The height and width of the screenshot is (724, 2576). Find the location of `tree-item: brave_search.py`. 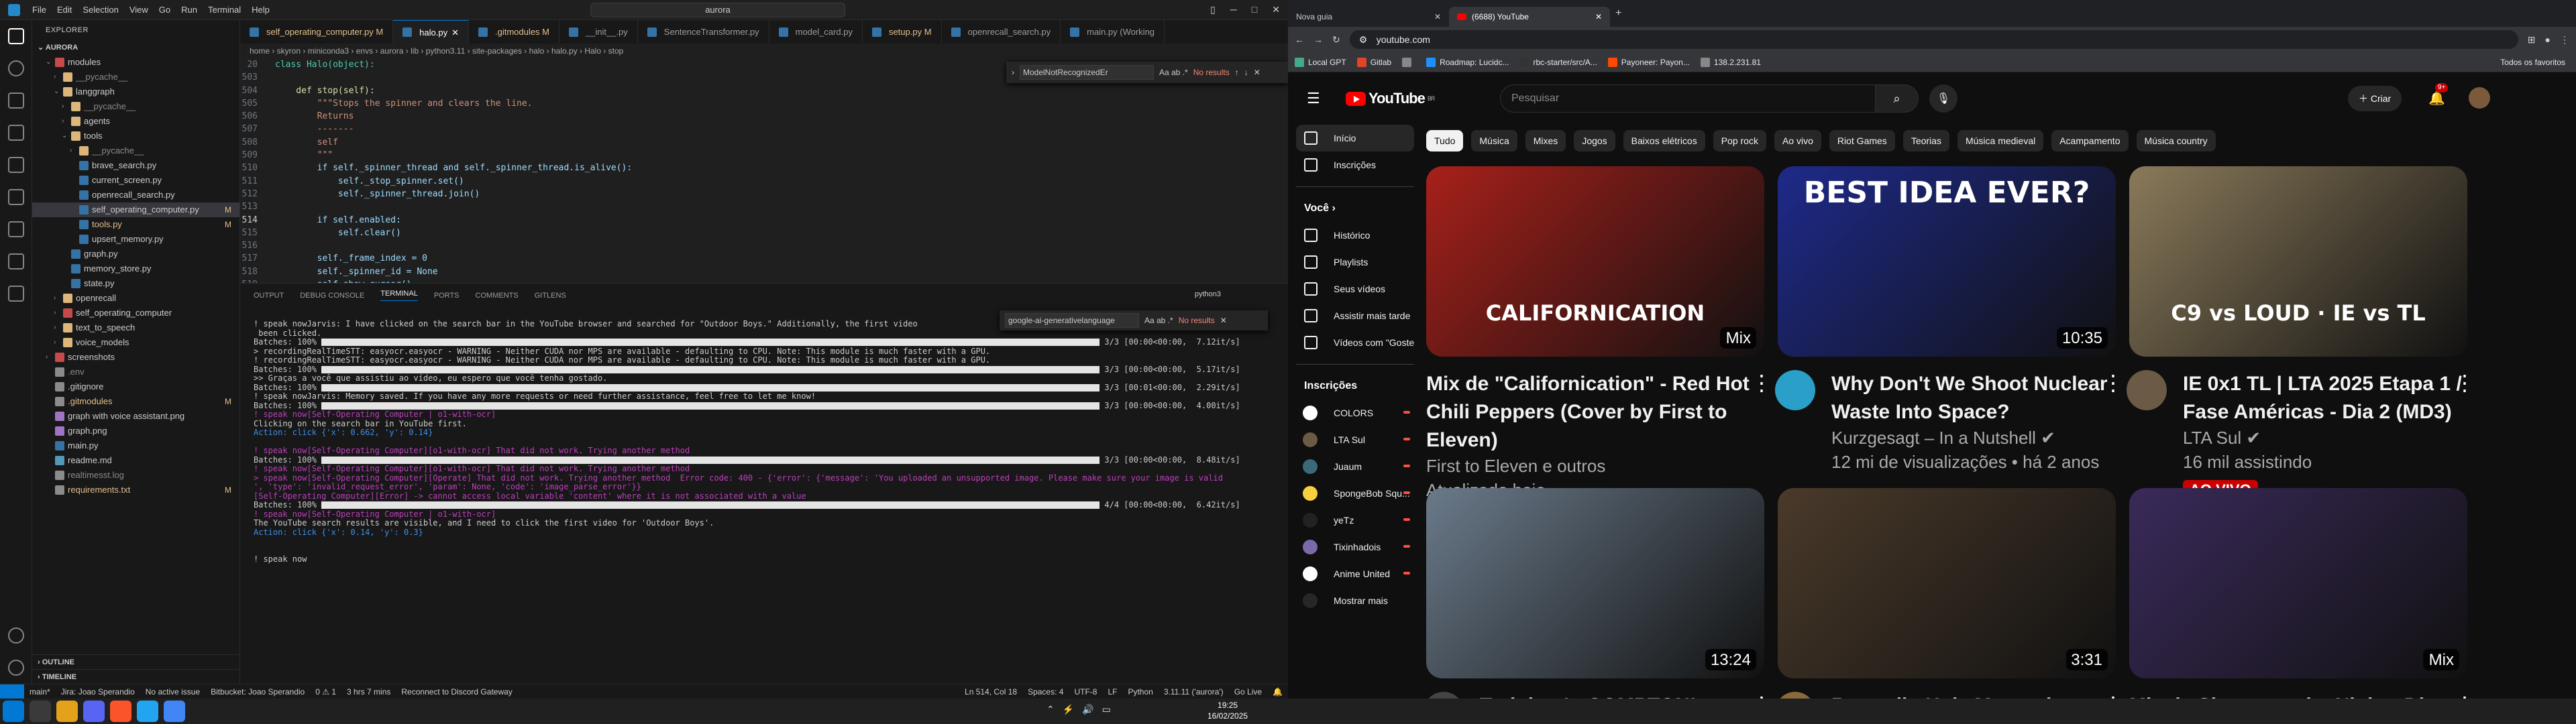

tree-item: brave_search.py is located at coordinates (135, 165).